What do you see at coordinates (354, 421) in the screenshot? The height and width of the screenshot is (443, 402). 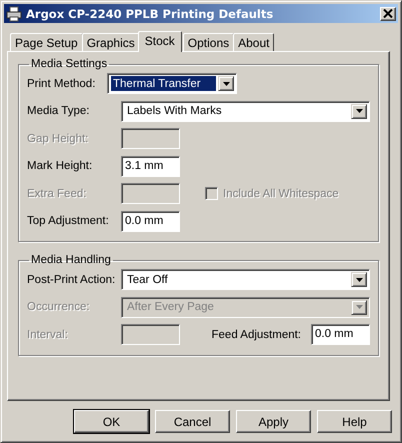 I see `dialog-button: Help` at bounding box center [354, 421].